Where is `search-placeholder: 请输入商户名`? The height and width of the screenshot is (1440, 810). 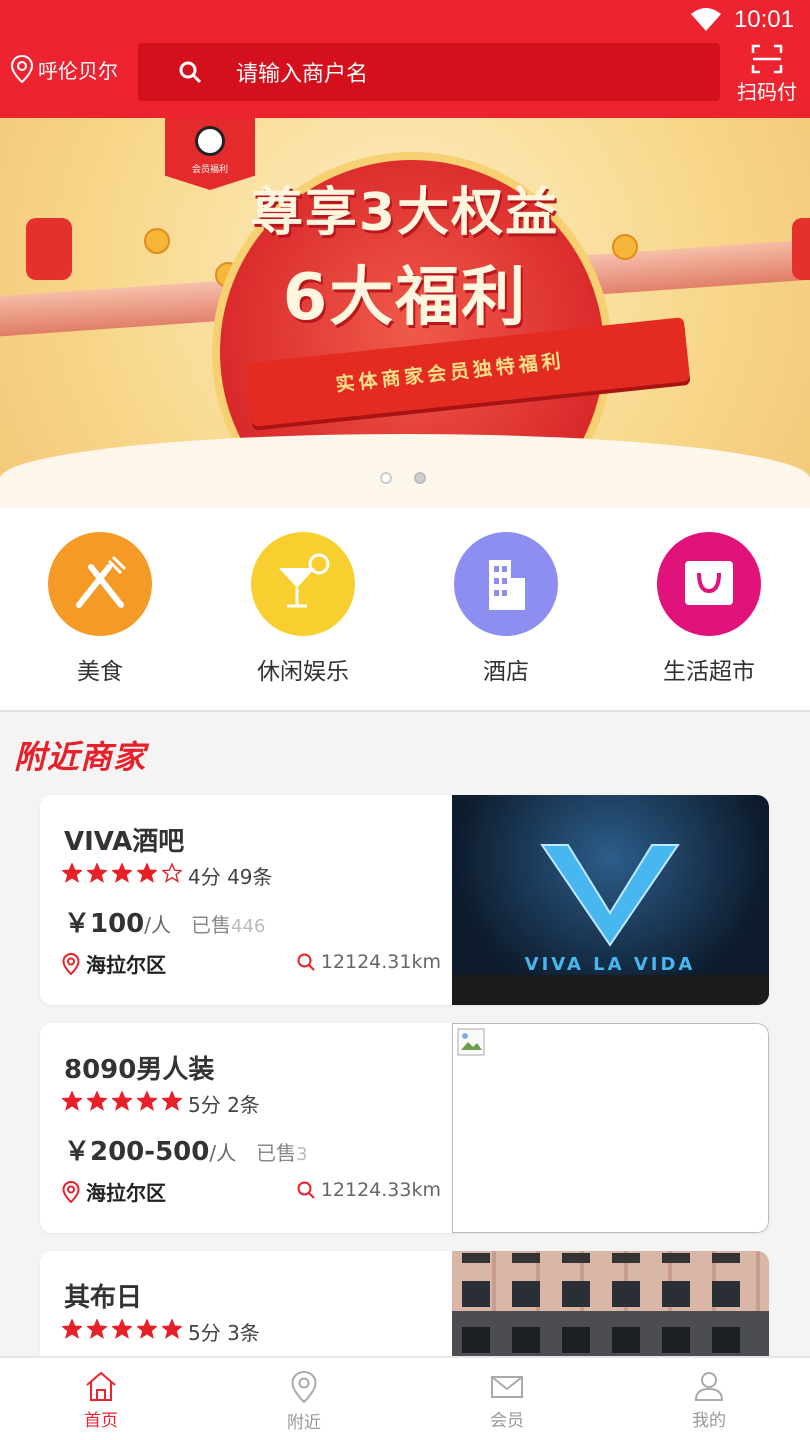 search-placeholder: 请输入商户名 is located at coordinates (302, 74).